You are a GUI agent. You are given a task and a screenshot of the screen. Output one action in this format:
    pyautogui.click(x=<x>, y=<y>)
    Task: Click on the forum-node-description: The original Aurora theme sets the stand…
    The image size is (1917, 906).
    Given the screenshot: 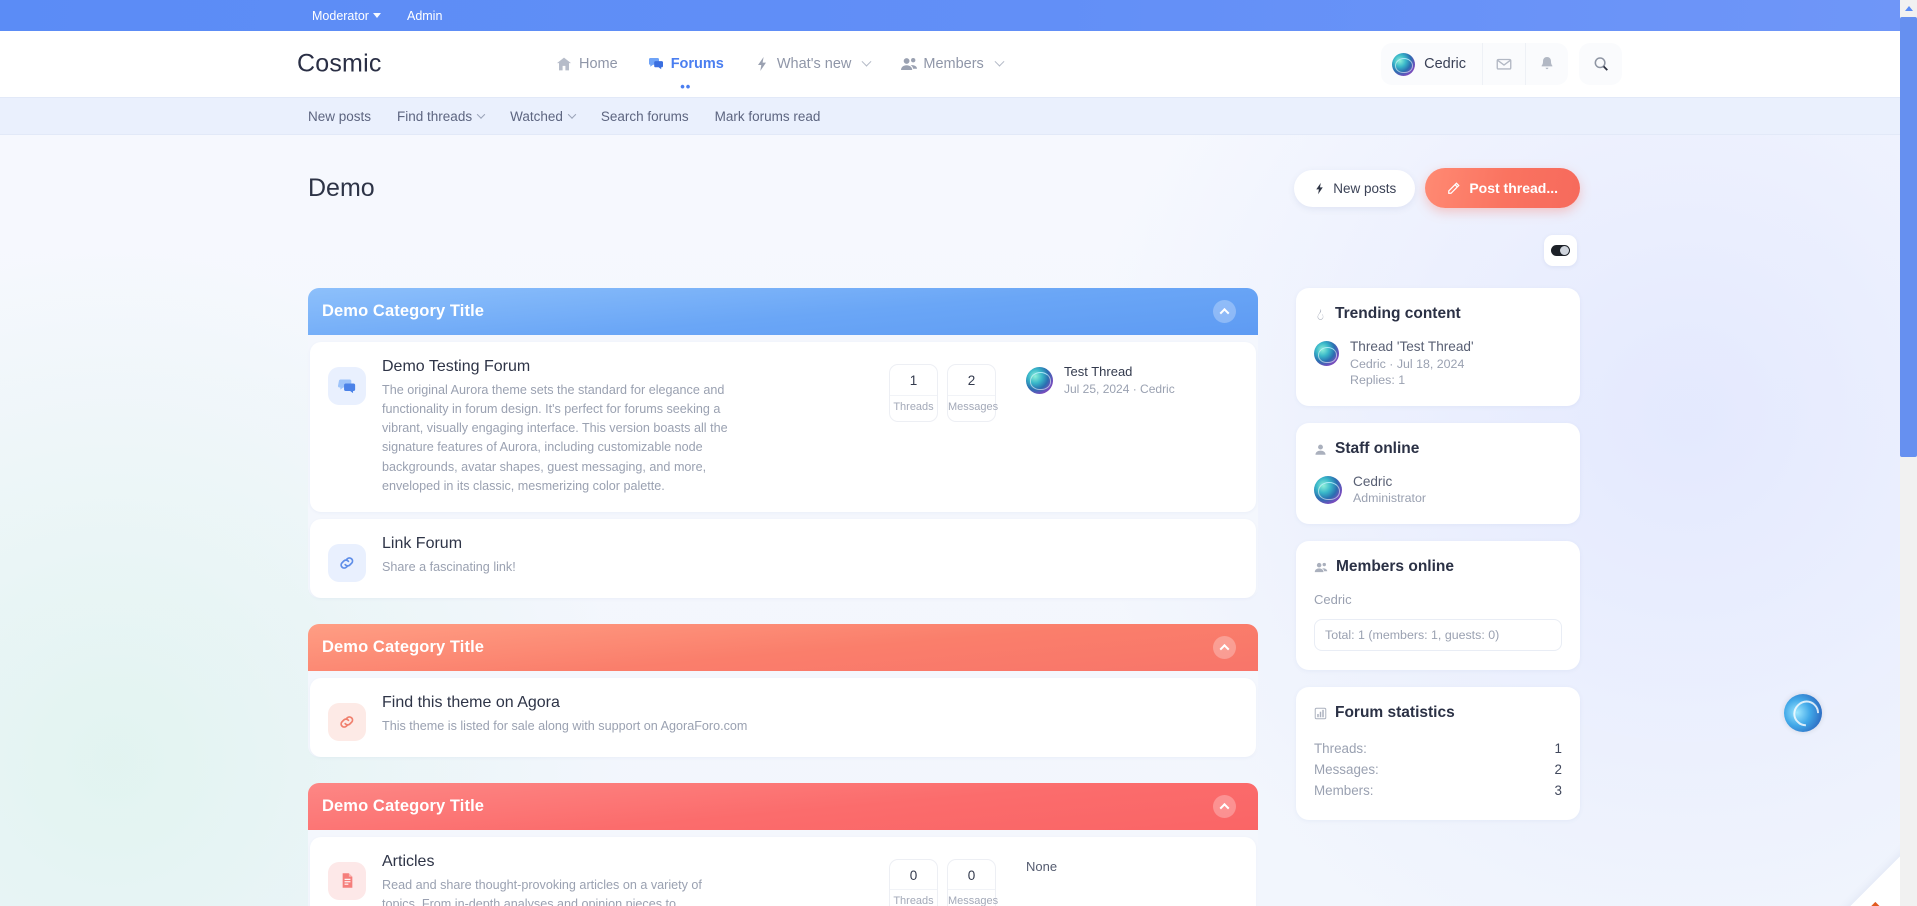 What is the action you would take?
    pyautogui.click(x=555, y=438)
    